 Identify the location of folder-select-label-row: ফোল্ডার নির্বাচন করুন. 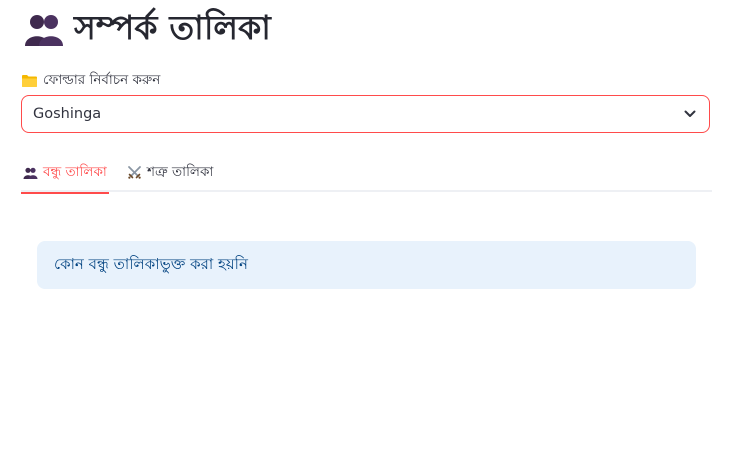
(91, 80).